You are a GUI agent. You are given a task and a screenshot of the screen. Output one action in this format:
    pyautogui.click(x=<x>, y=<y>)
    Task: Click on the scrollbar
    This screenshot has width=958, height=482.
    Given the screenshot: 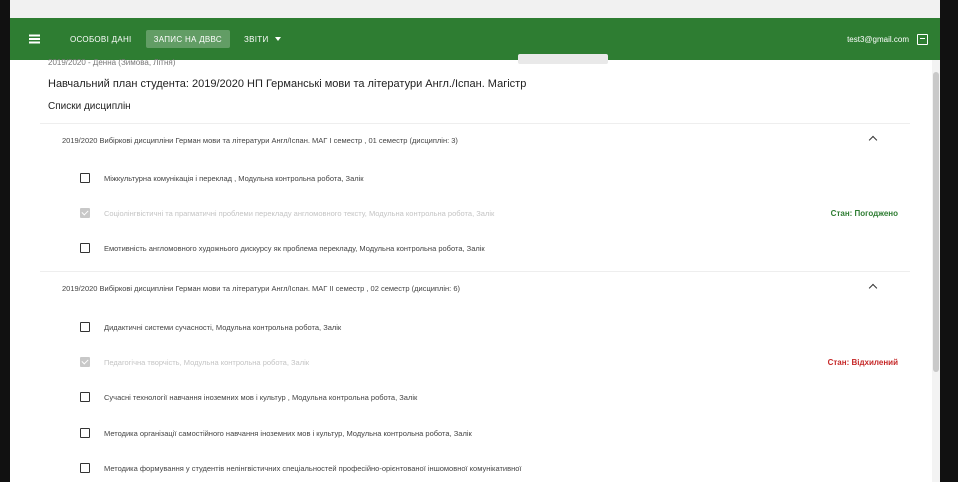 What is the action you would take?
    pyautogui.click(x=936, y=271)
    